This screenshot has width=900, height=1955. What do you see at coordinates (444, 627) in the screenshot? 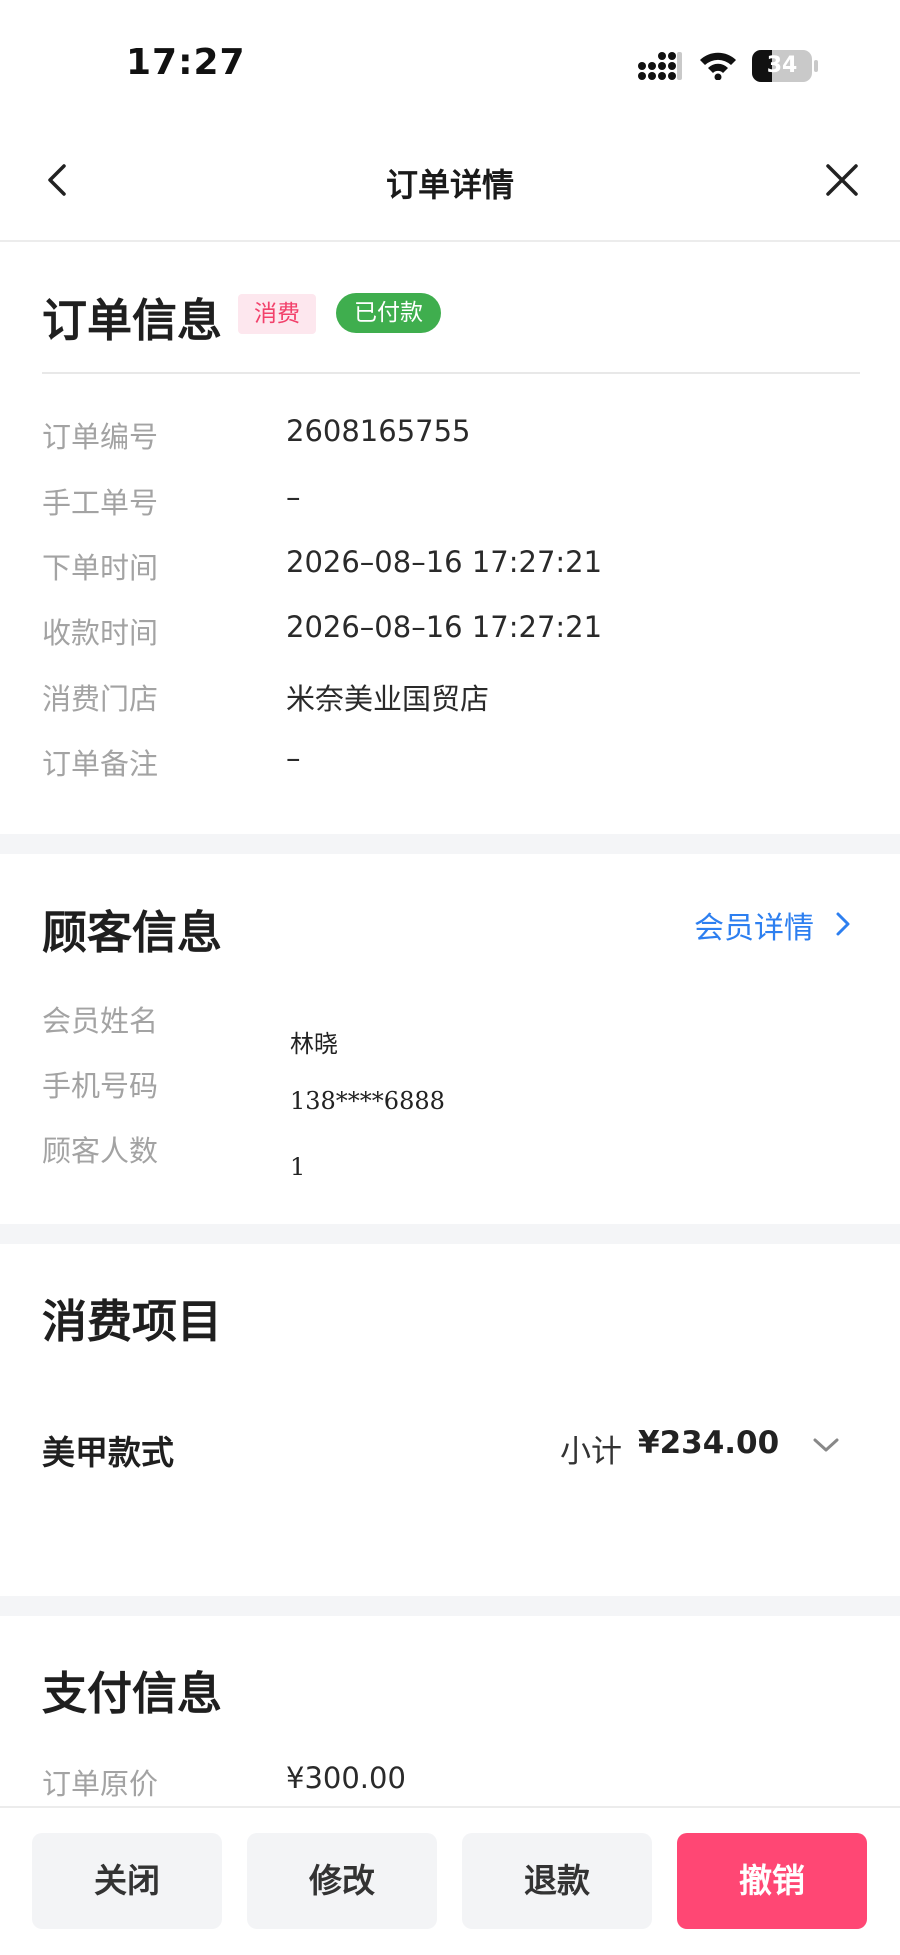
I see `payment-time-value: 2026–08–16 17:27:21` at bounding box center [444, 627].